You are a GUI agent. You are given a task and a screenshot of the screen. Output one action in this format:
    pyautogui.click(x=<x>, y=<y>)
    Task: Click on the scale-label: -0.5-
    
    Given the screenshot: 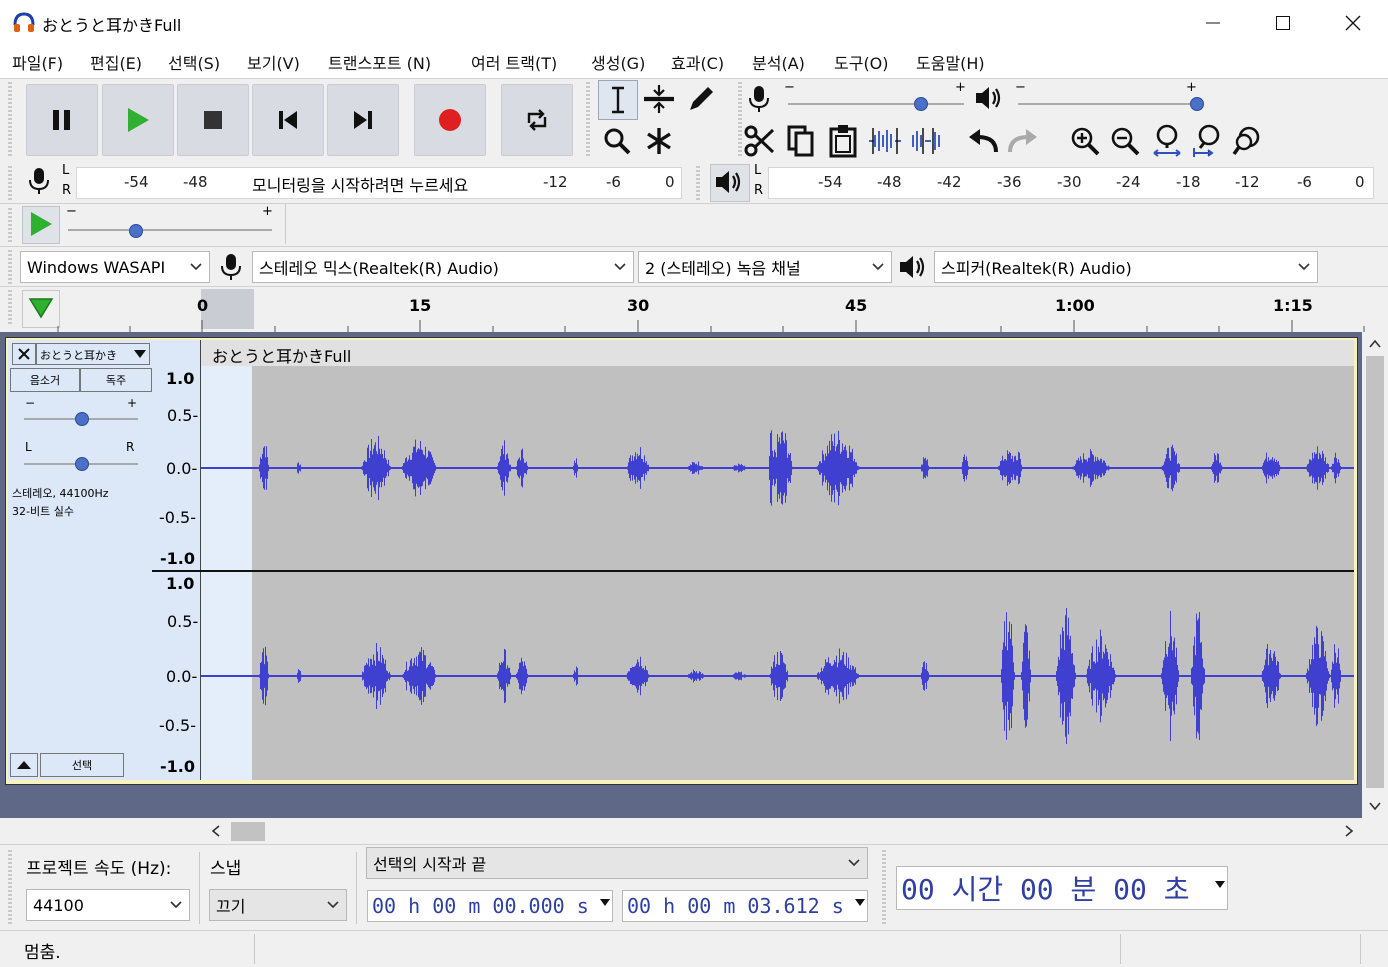 What is the action you would take?
    pyautogui.click(x=177, y=725)
    